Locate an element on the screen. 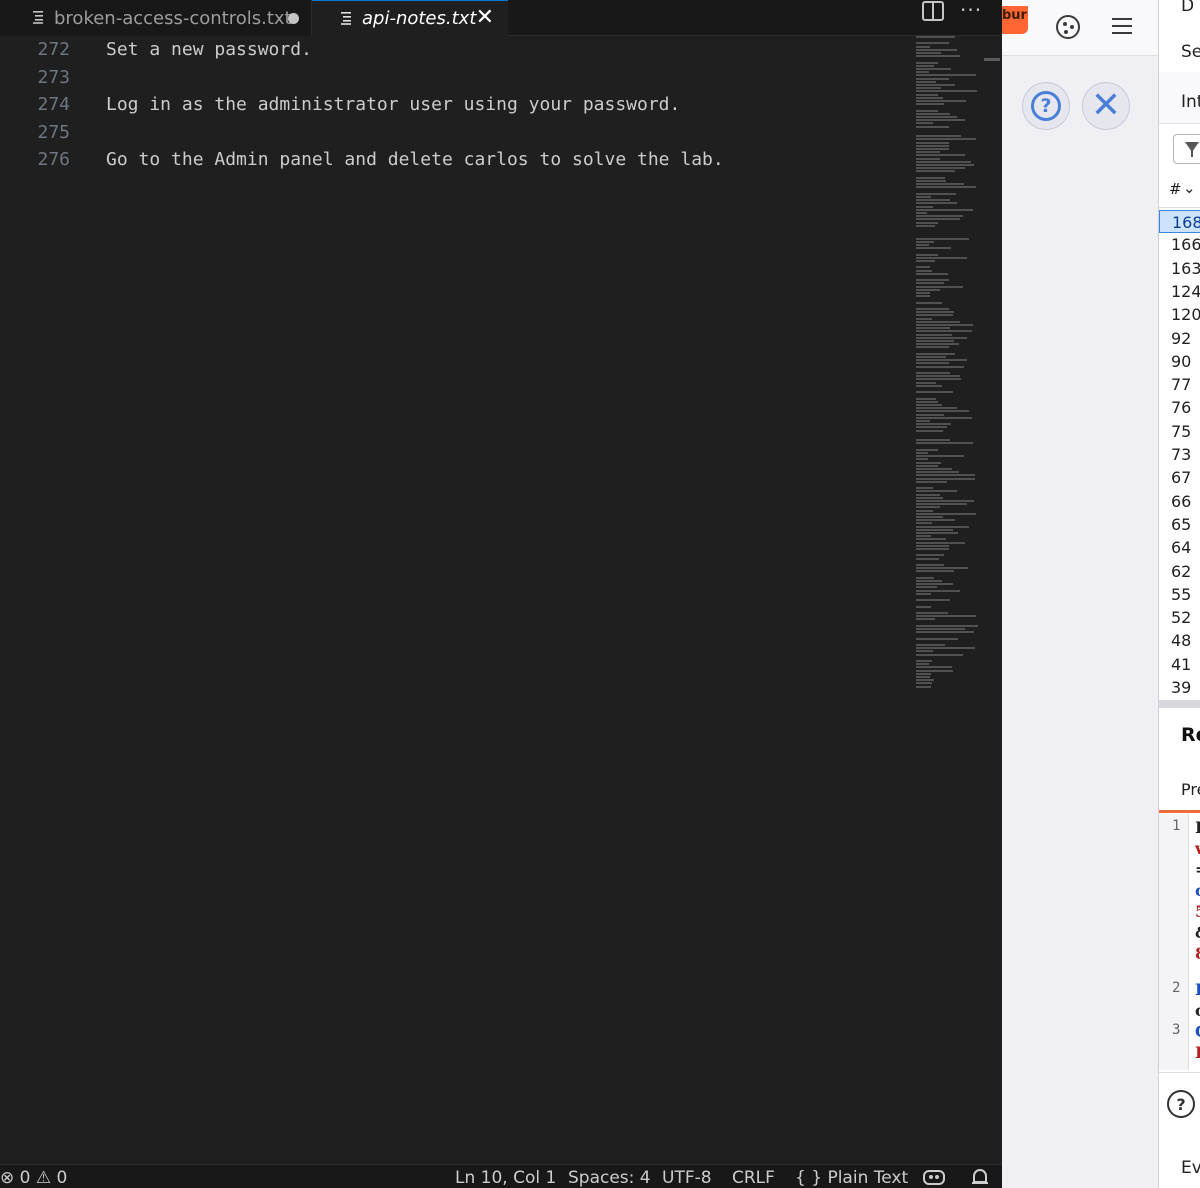 The height and width of the screenshot is (1188, 1200). request-row: 65 is located at coordinates (1179, 524).